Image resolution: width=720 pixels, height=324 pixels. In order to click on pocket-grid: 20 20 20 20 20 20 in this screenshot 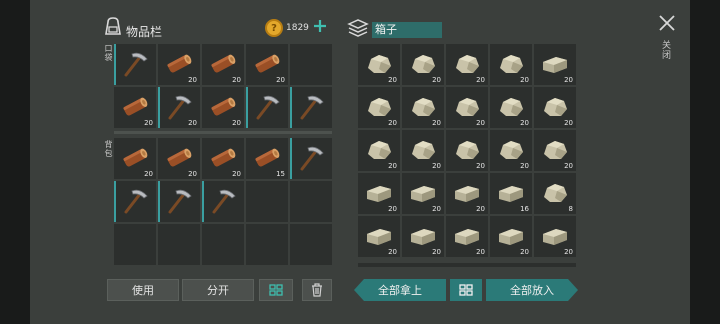, I will do `click(223, 86)`.